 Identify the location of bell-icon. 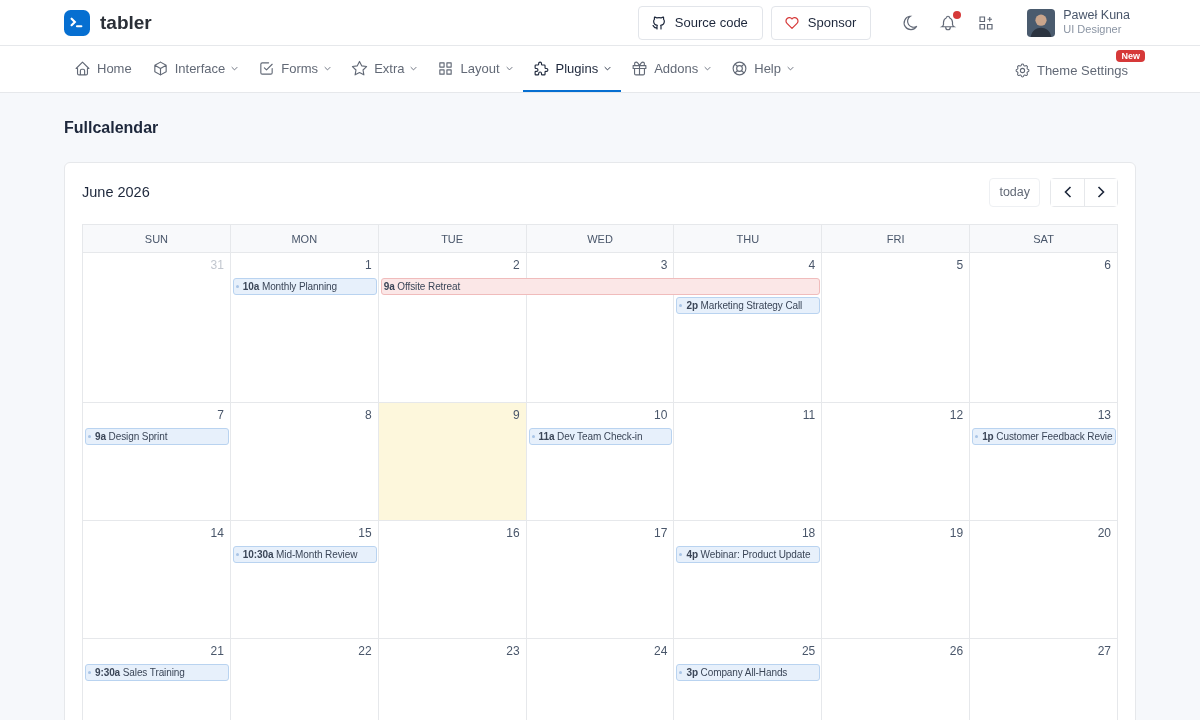
(948, 22).